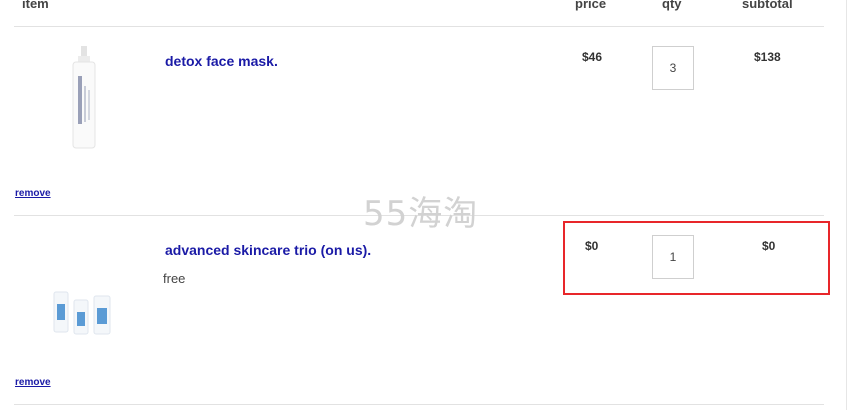 The image size is (860, 410). What do you see at coordinates (421, 214) in the screenshot?
I see `watermark: 55海淘` at bounding box center [421, 214].